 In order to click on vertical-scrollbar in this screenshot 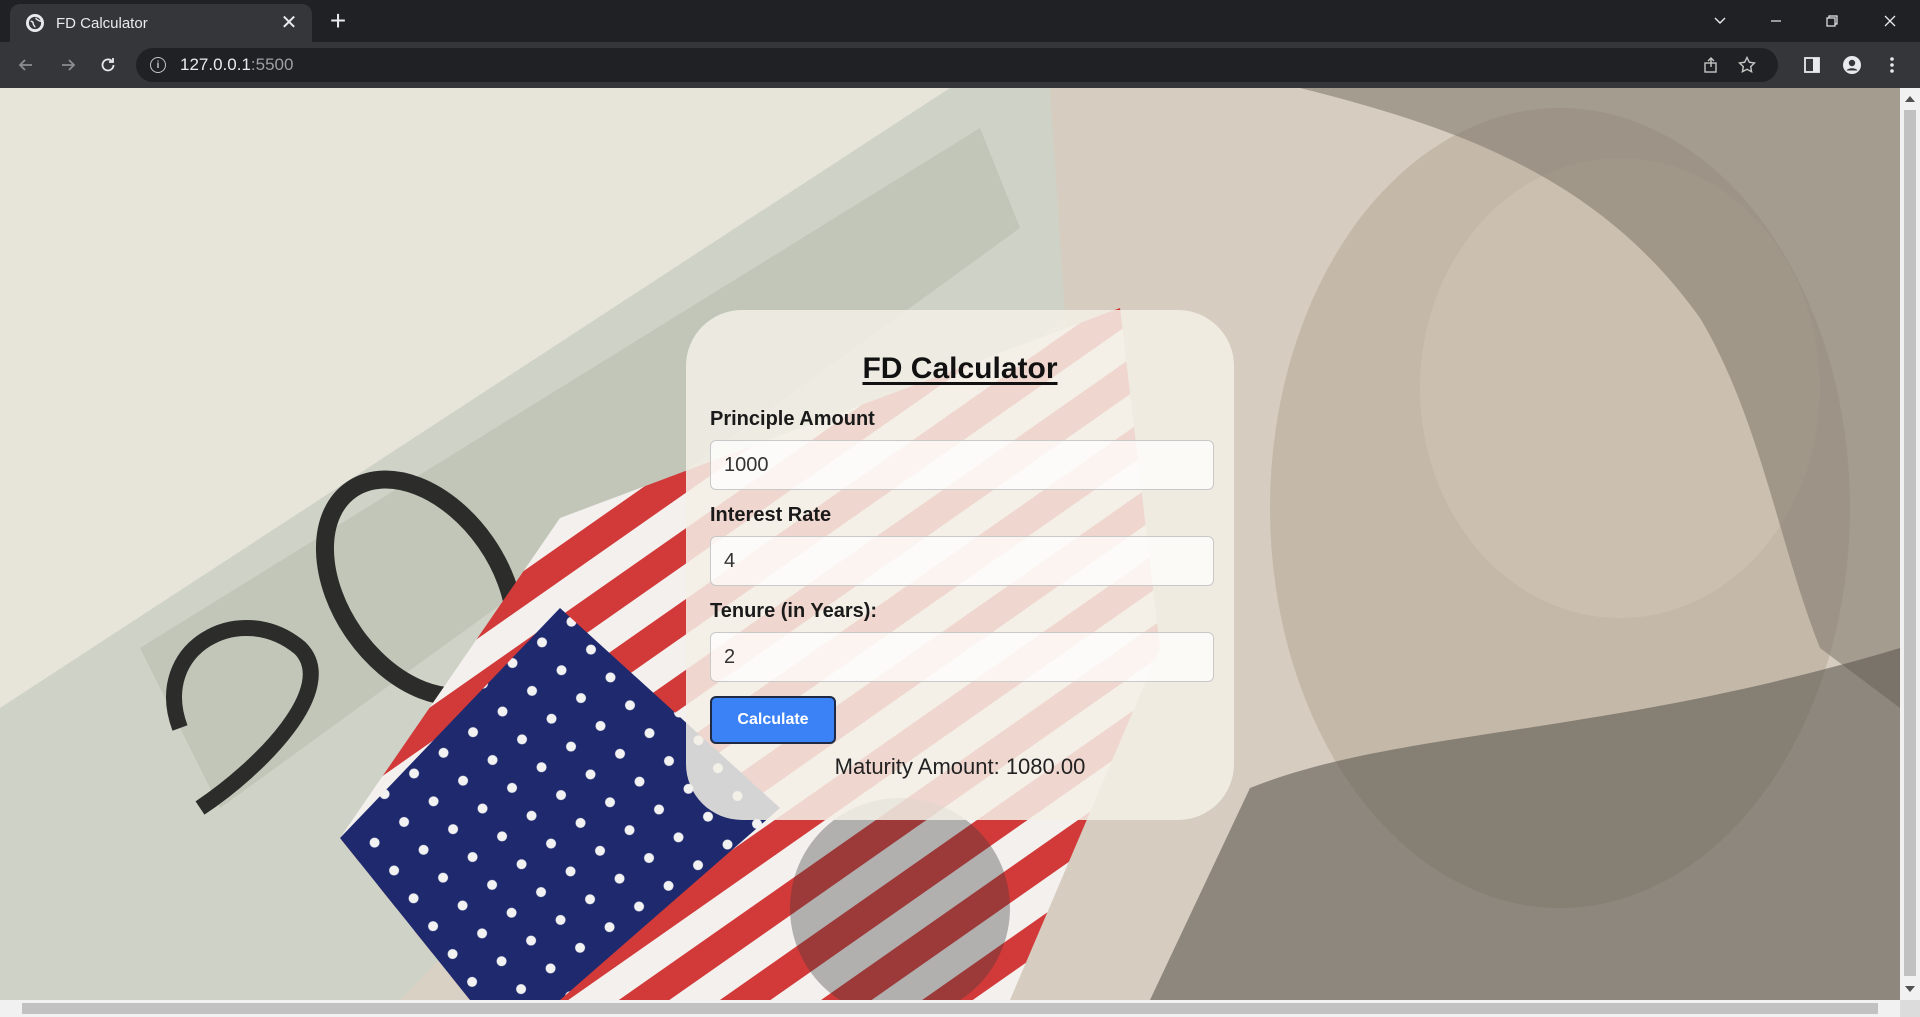, I will do `click(1910, 544)`.